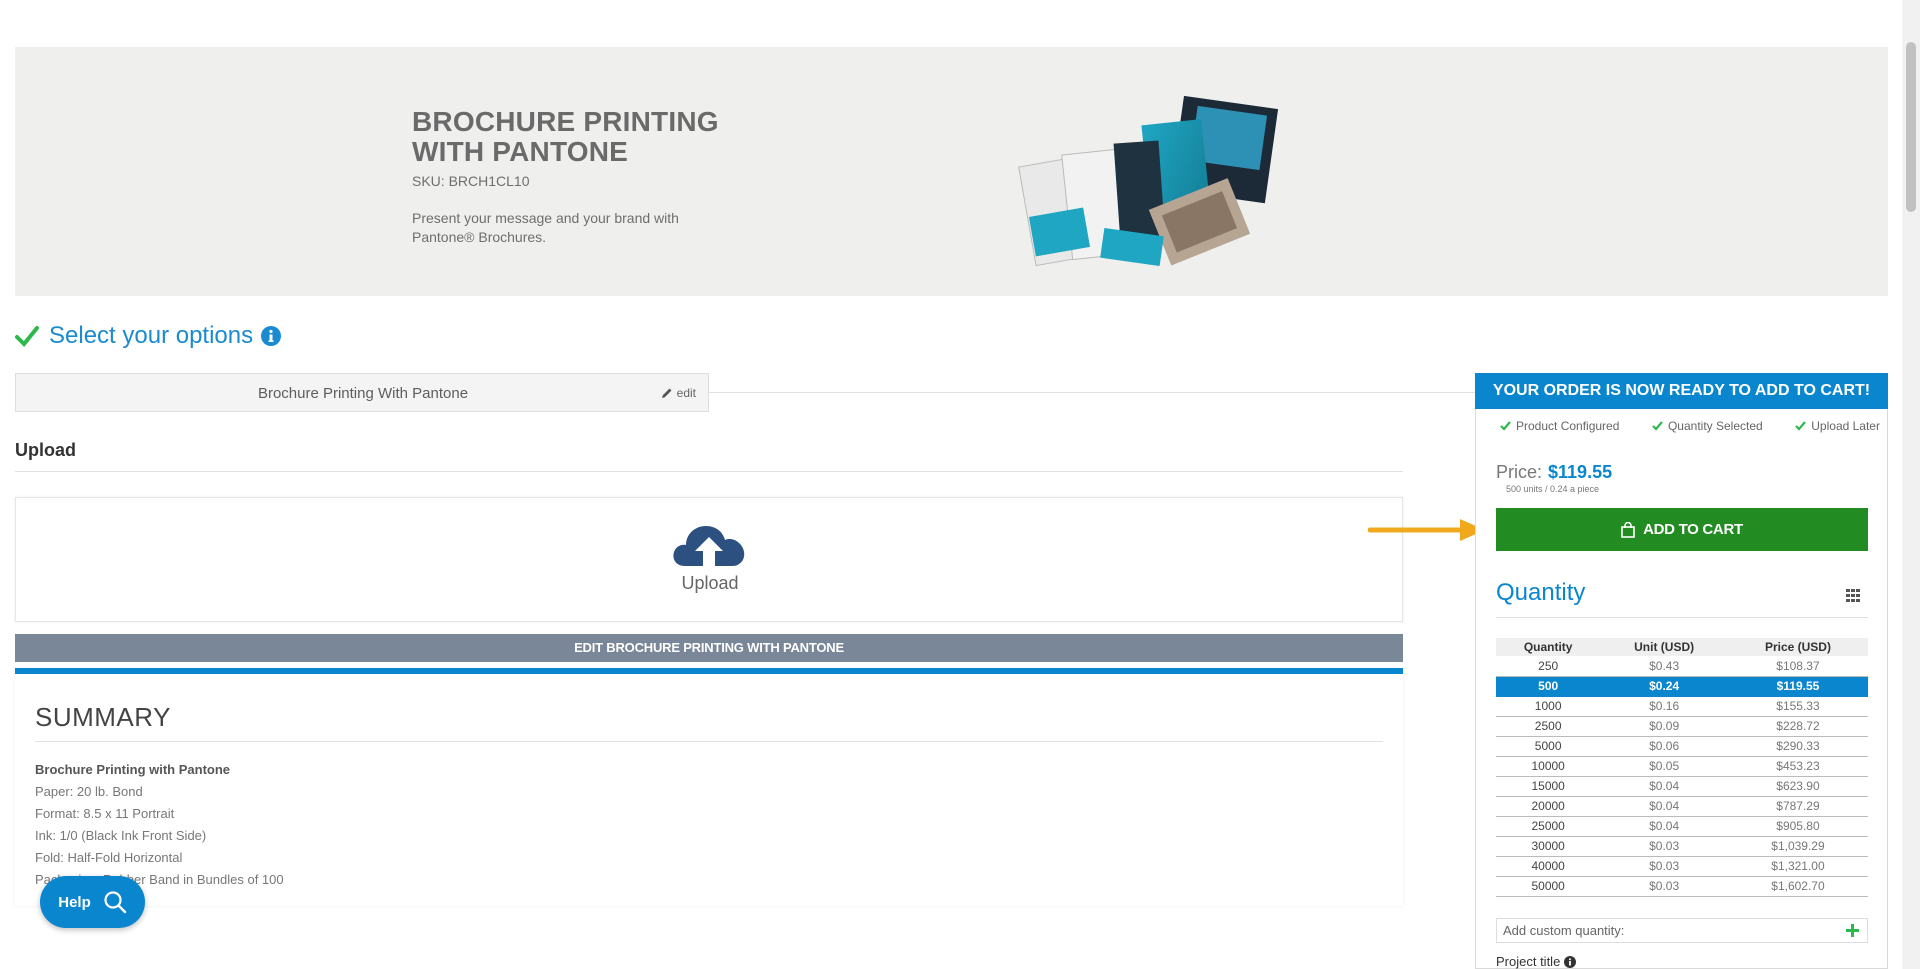 The height and width of the screenshot is (969, 1920). I want to click on status-label: Quantity Selected, so click(1715, 426).